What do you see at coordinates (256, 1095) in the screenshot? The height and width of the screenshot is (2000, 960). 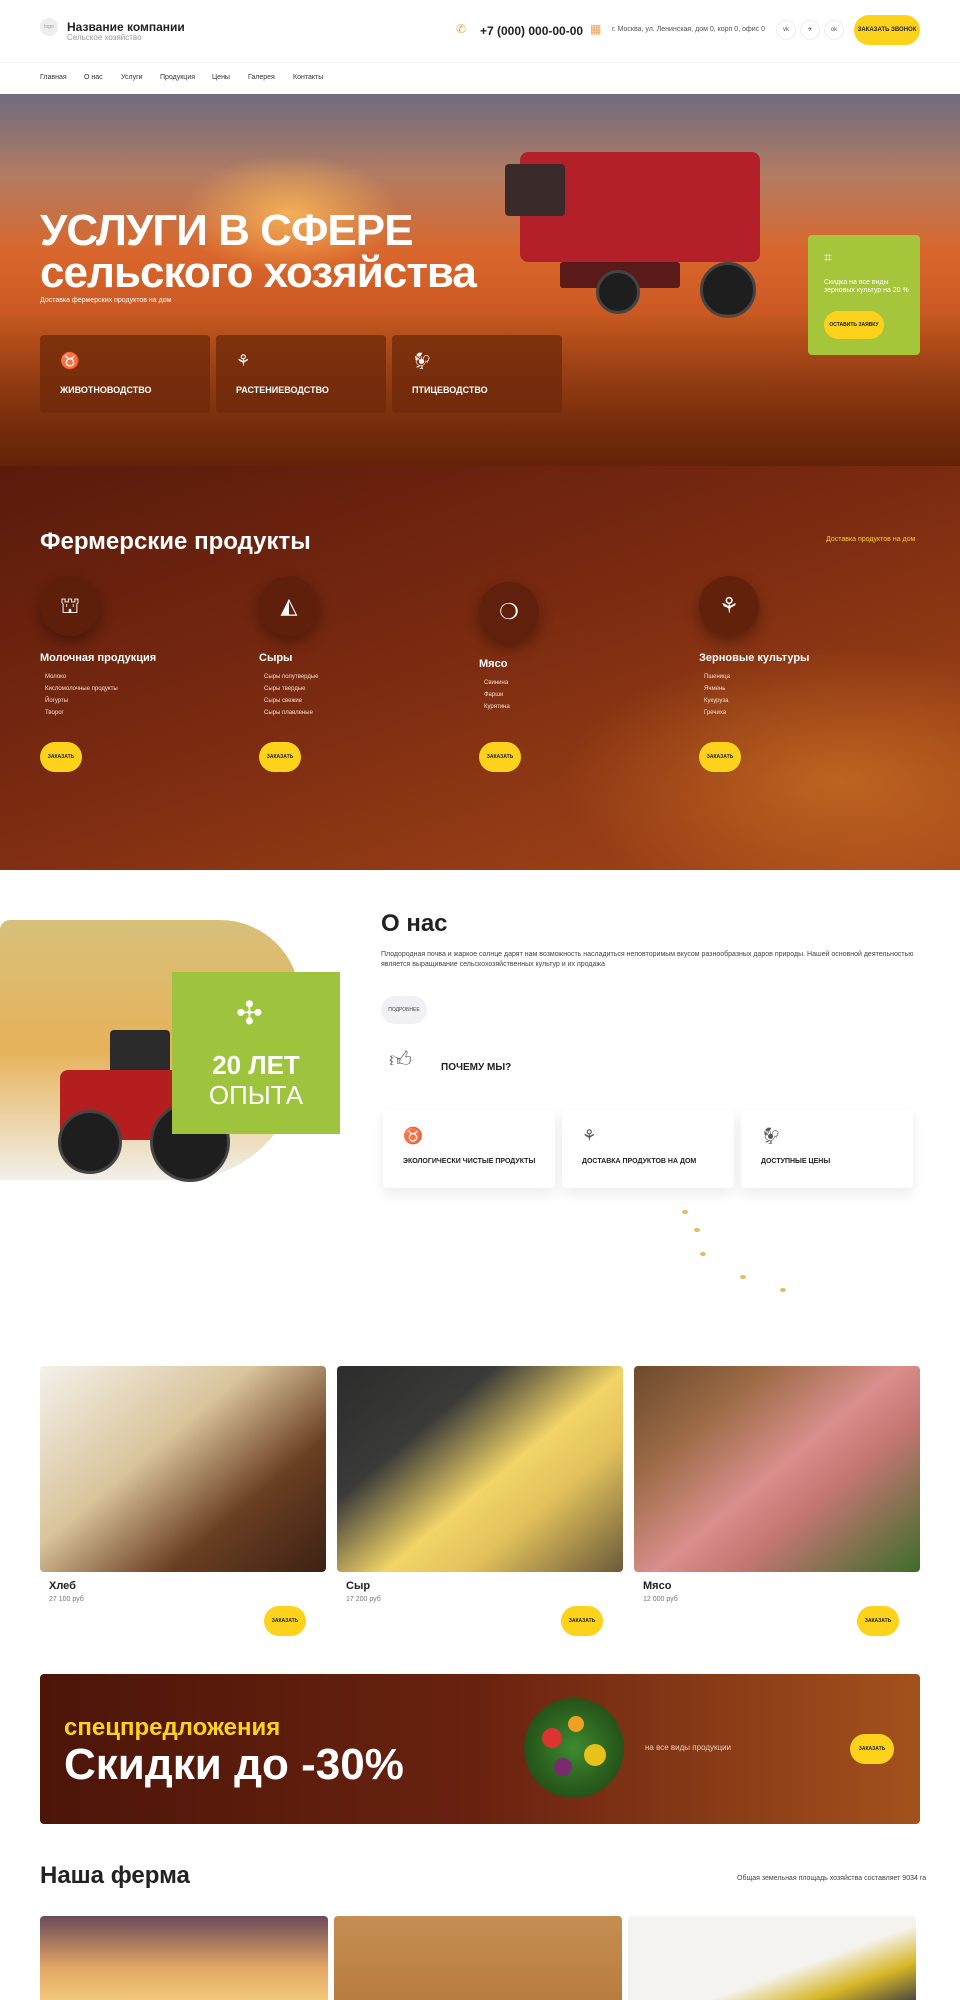 I see `experience-label: ОПЫТА` at bounding box center [256, 1095].